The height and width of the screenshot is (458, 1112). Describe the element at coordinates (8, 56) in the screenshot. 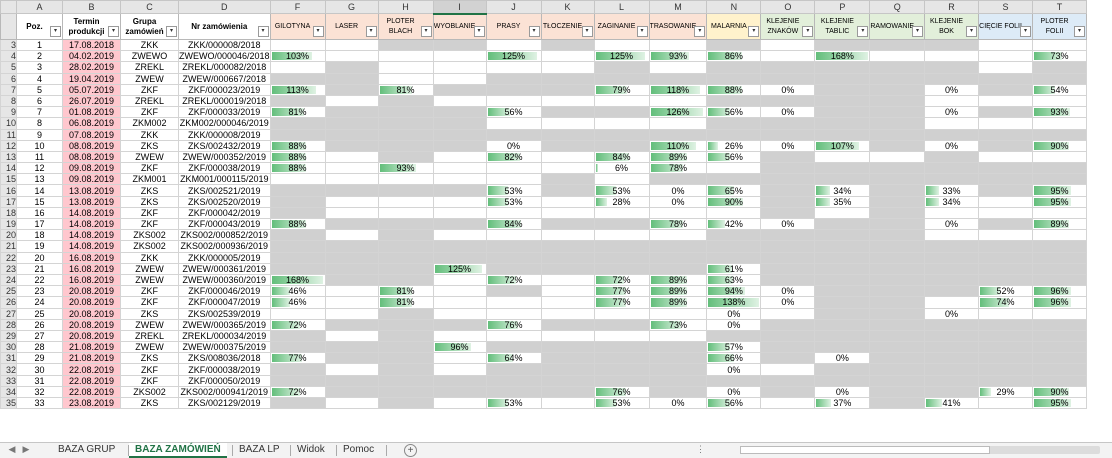

I see `row-number: 4` at that location.